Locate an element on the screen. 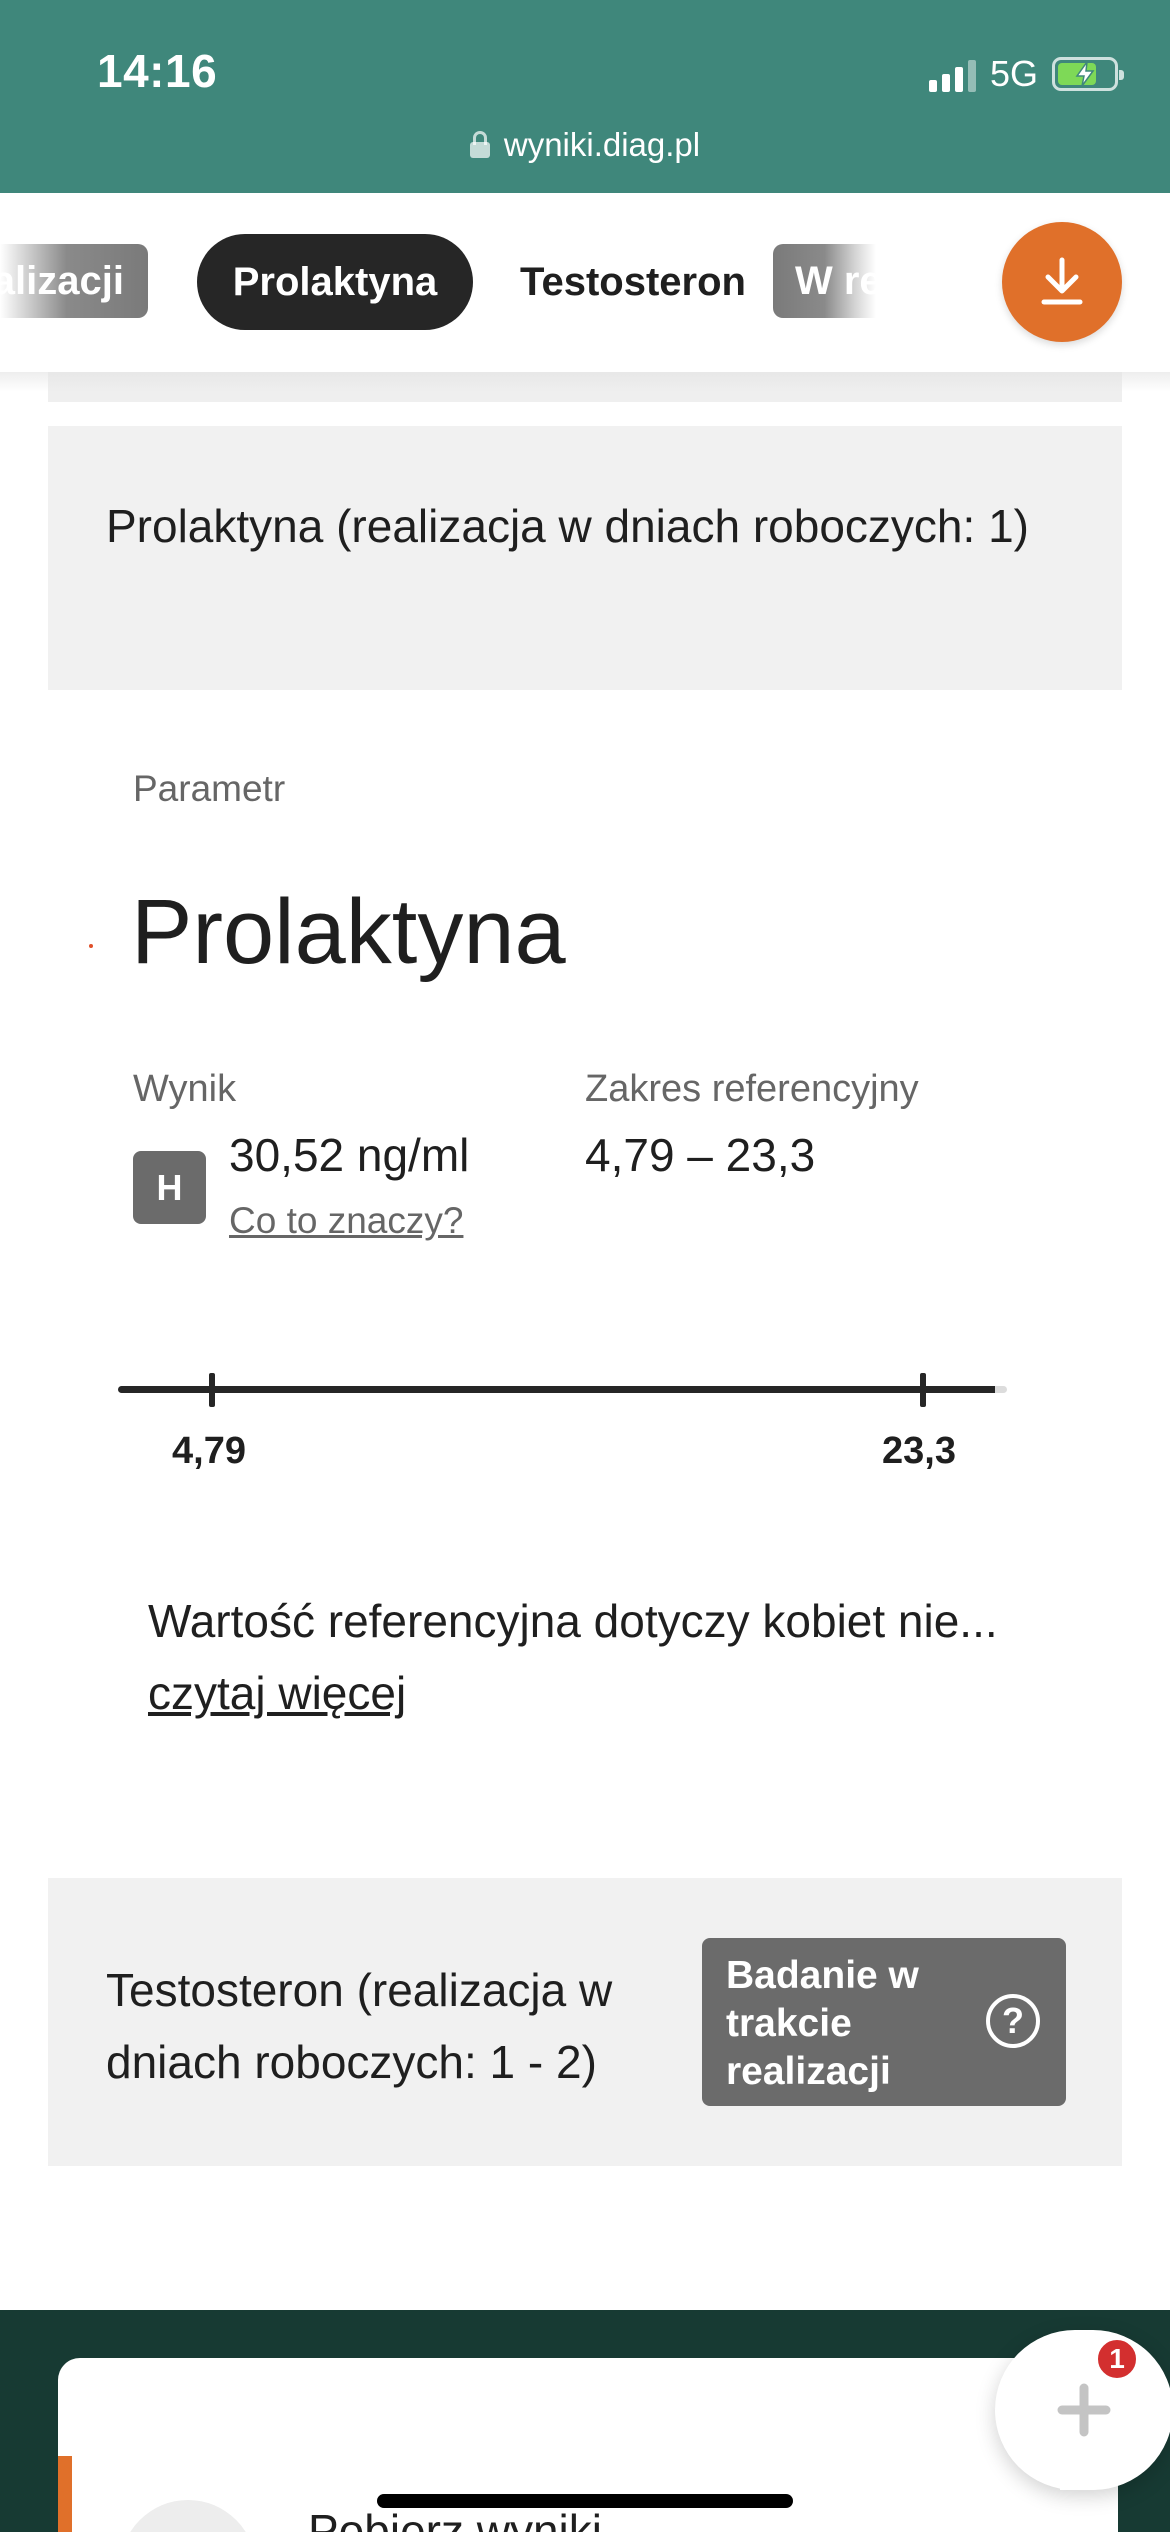  tab-next: W re is located at coordinates (824, 281).